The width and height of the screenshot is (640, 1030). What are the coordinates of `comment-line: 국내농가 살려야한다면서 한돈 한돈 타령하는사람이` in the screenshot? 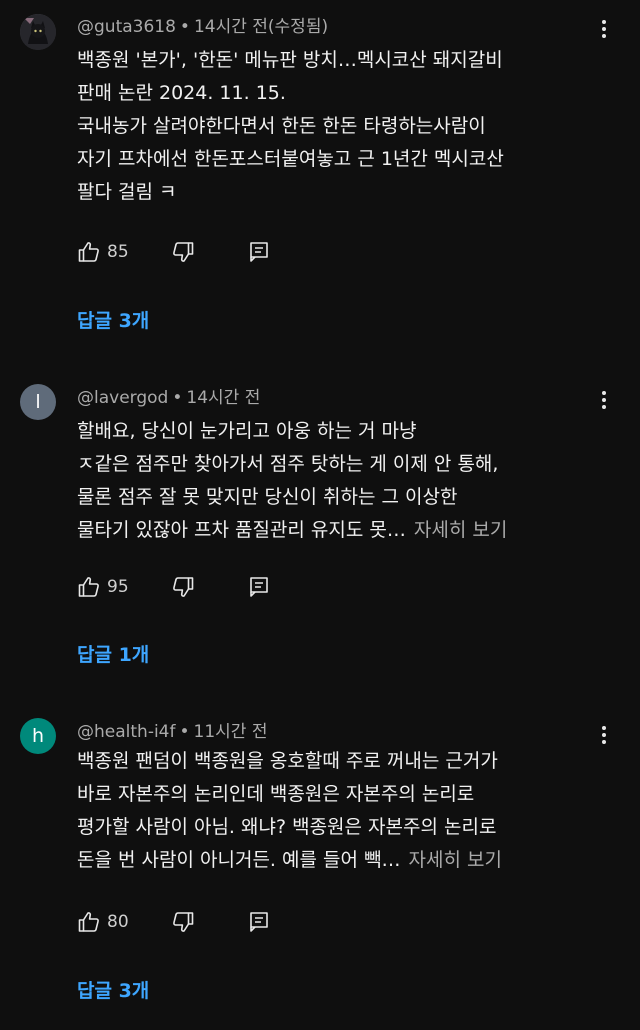 It's located at (281, 126).